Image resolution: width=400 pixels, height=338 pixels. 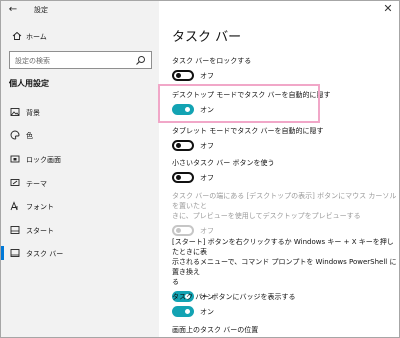 I want to click on home-label: ホーム, so click(x=36, y=37).